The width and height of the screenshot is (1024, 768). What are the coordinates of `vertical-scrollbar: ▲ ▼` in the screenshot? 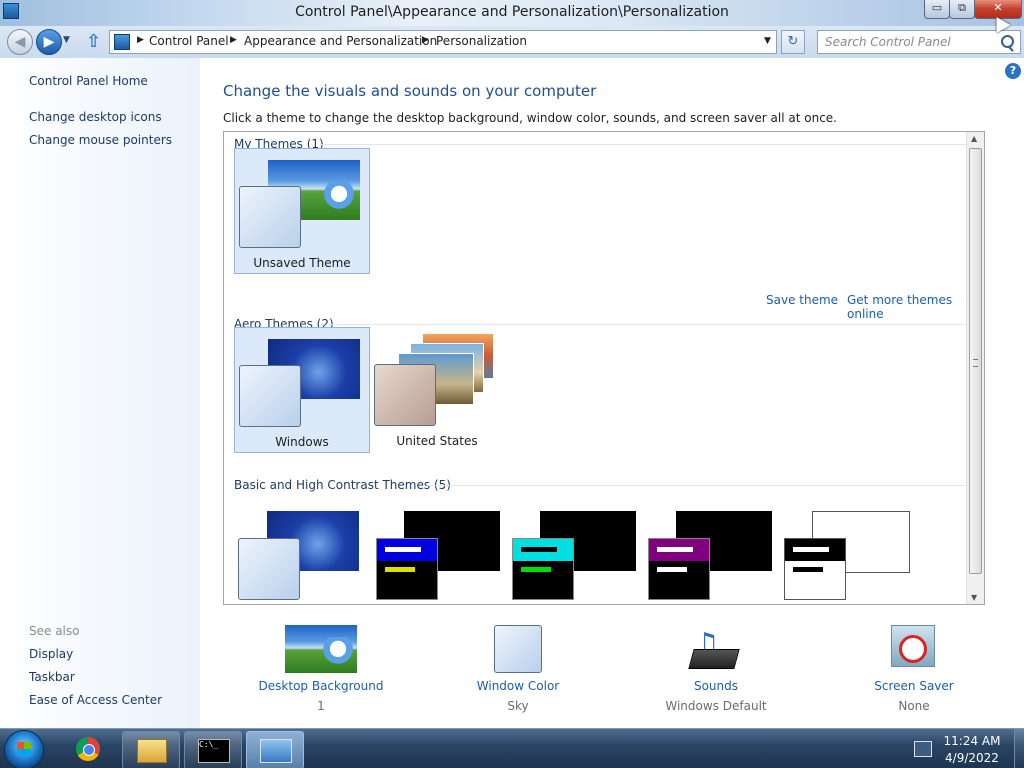 It's located at (975, 368).